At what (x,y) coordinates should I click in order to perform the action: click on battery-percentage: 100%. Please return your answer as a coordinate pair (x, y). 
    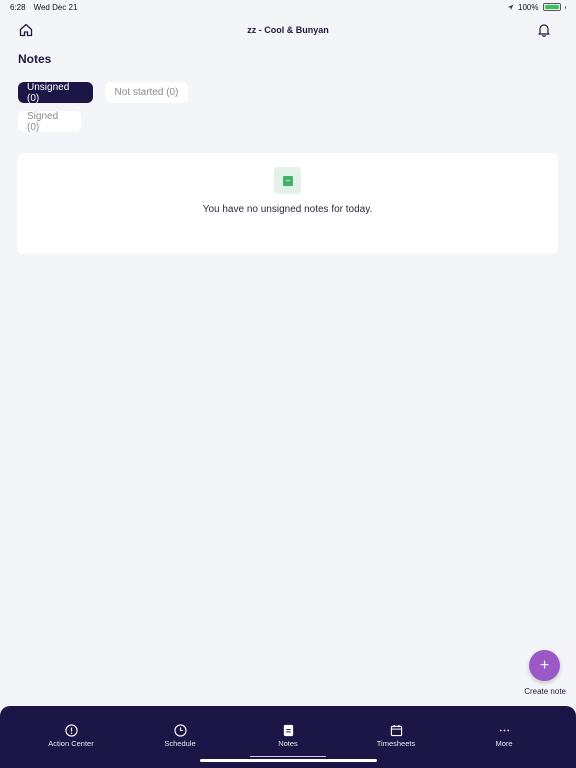
    Looking at the image, I should click on (528, 7).